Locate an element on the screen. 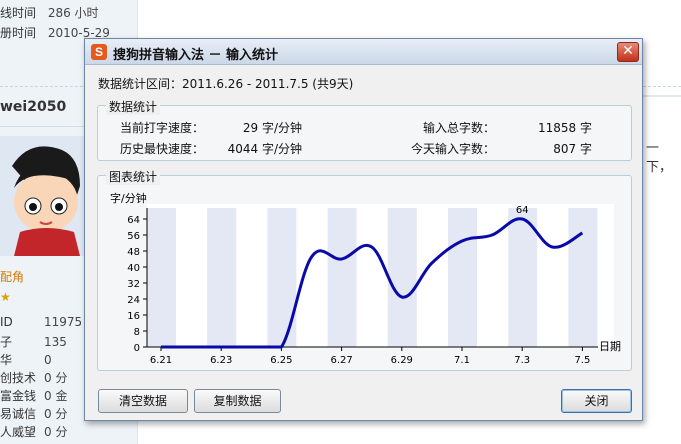 Image resolution: width=681 pixels, height=444 pixels. total-chars-label: 输入总字数： is located at coordinates (459, 128).